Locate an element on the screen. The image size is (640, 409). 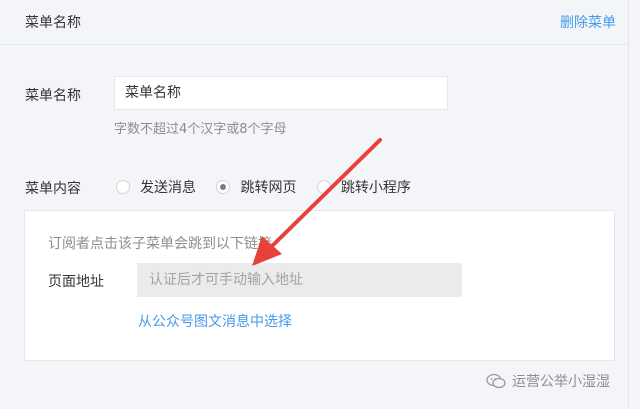
radio-label: 发送消息 is located at coordinates (168, 188).